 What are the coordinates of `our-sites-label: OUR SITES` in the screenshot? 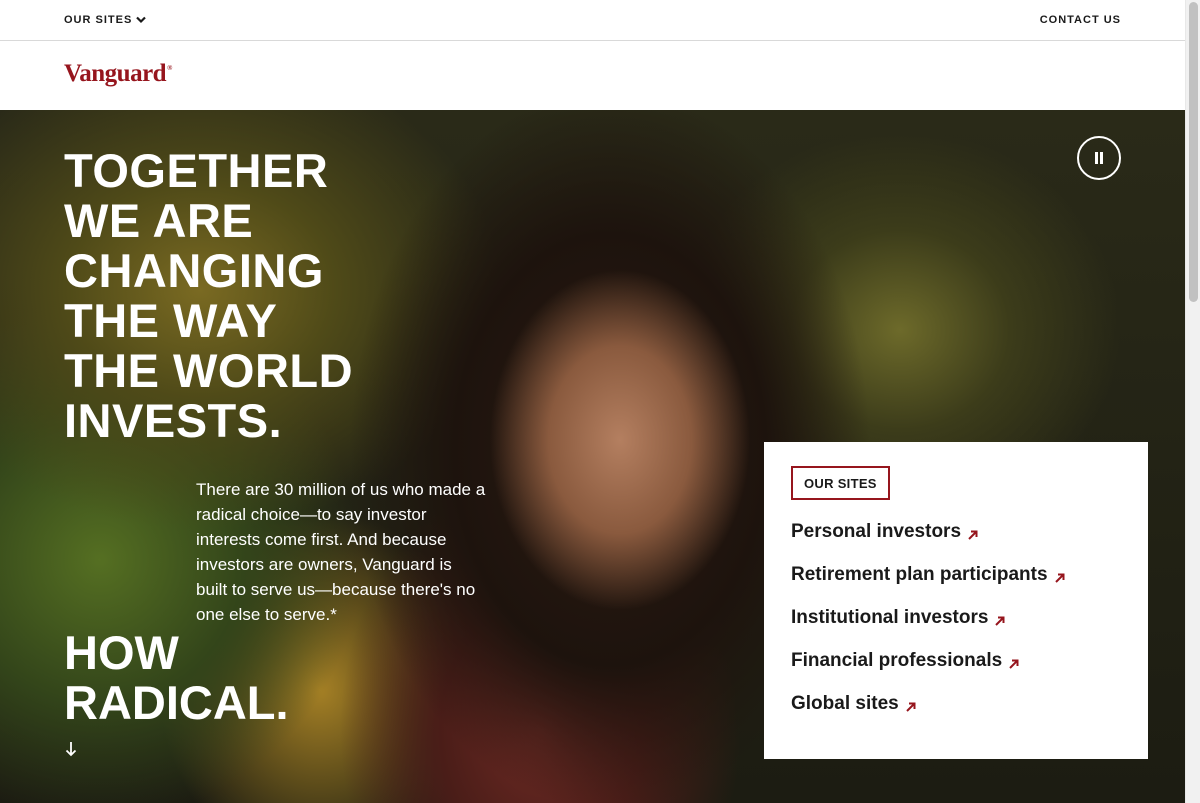 It's located at (98, 20).